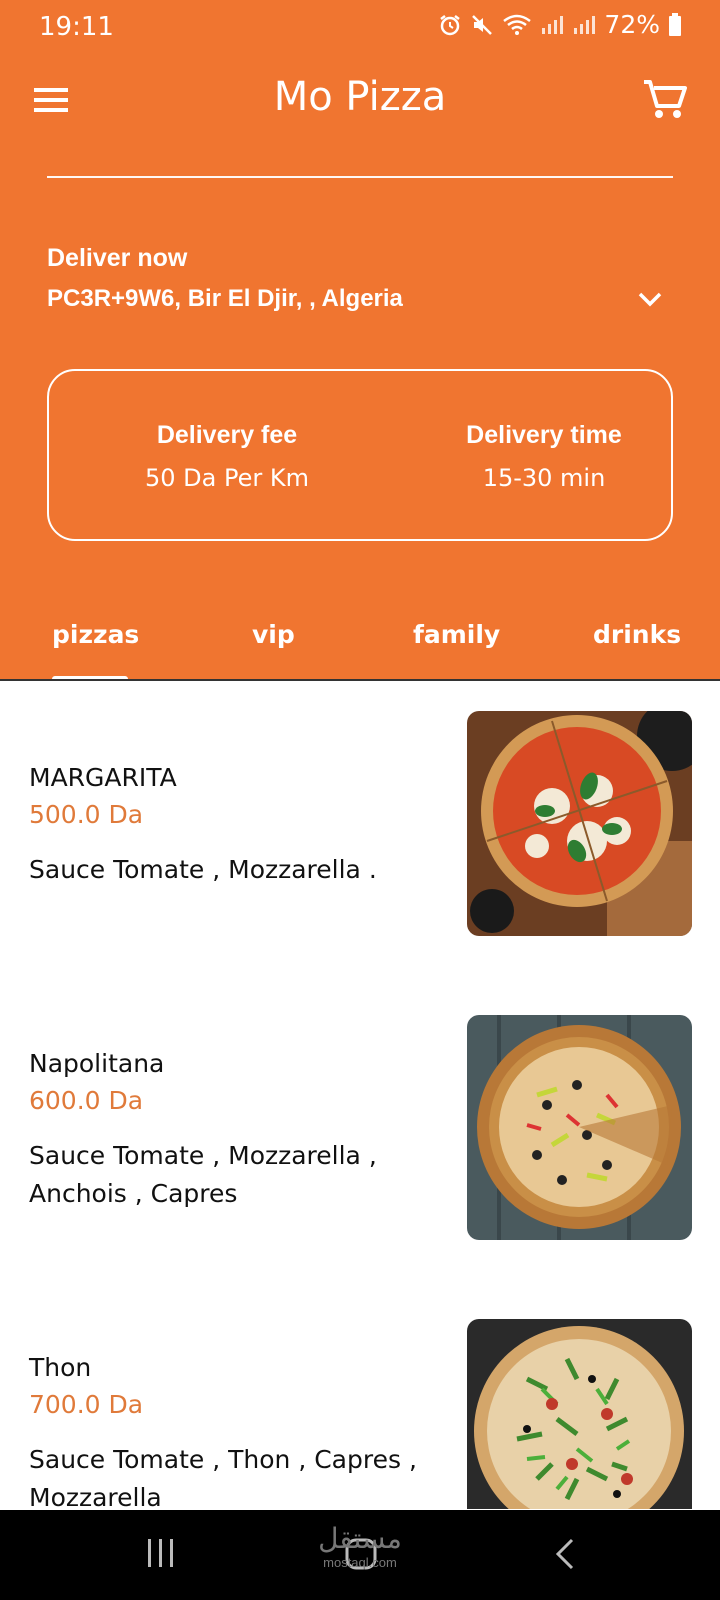  Describe the element at coordinates (60, 1367) in the screenshot. I see `item-name: Thon` at that location.